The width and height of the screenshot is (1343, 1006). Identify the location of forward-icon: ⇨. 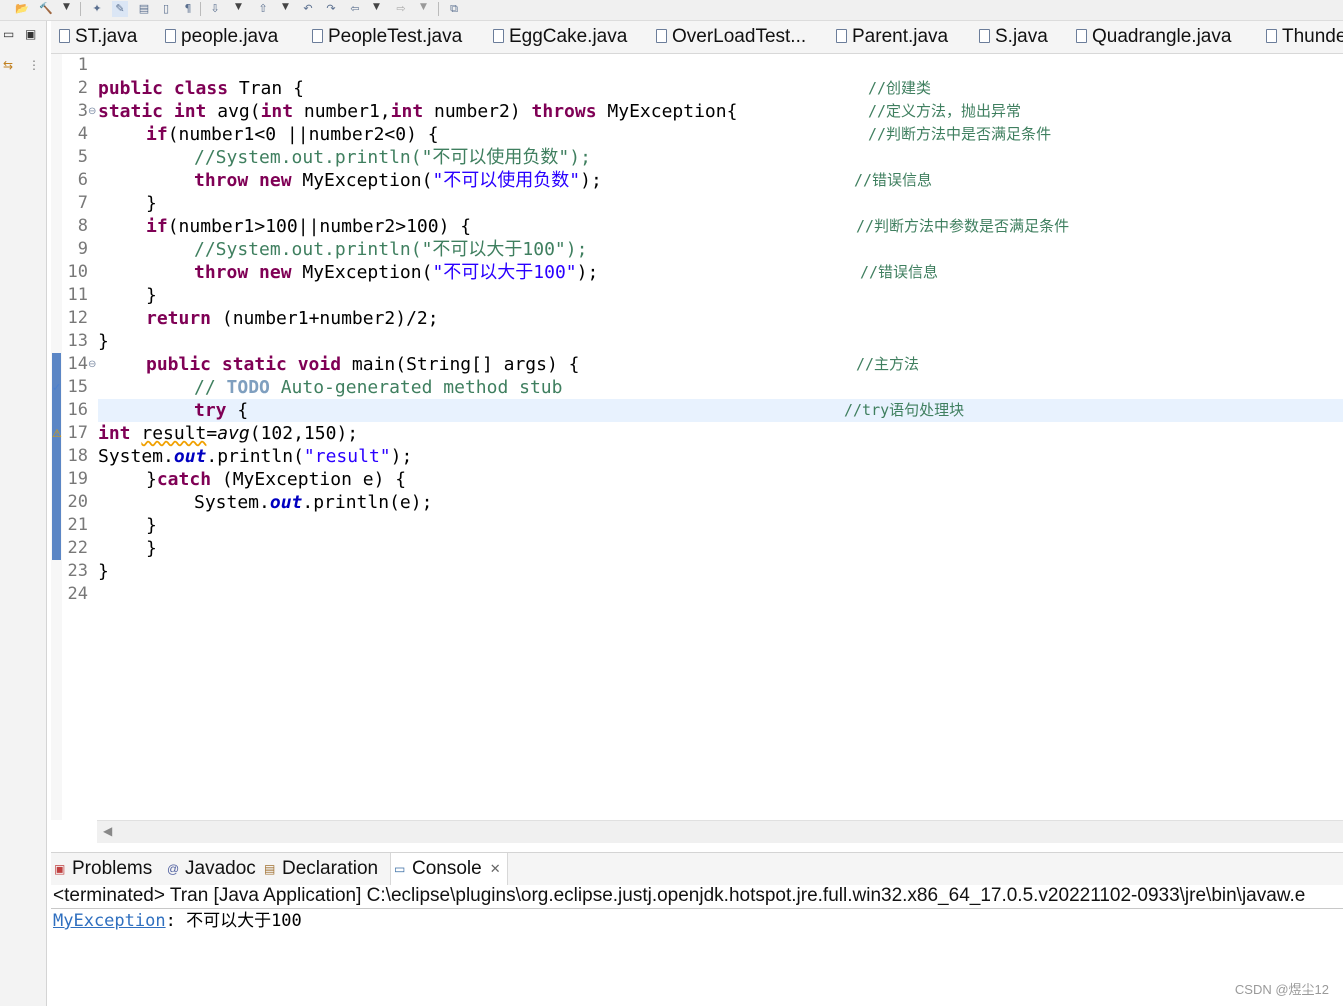
(401, 9).